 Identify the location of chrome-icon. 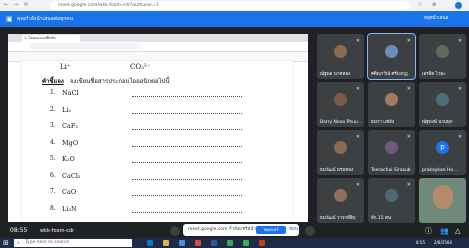
(230, 243).